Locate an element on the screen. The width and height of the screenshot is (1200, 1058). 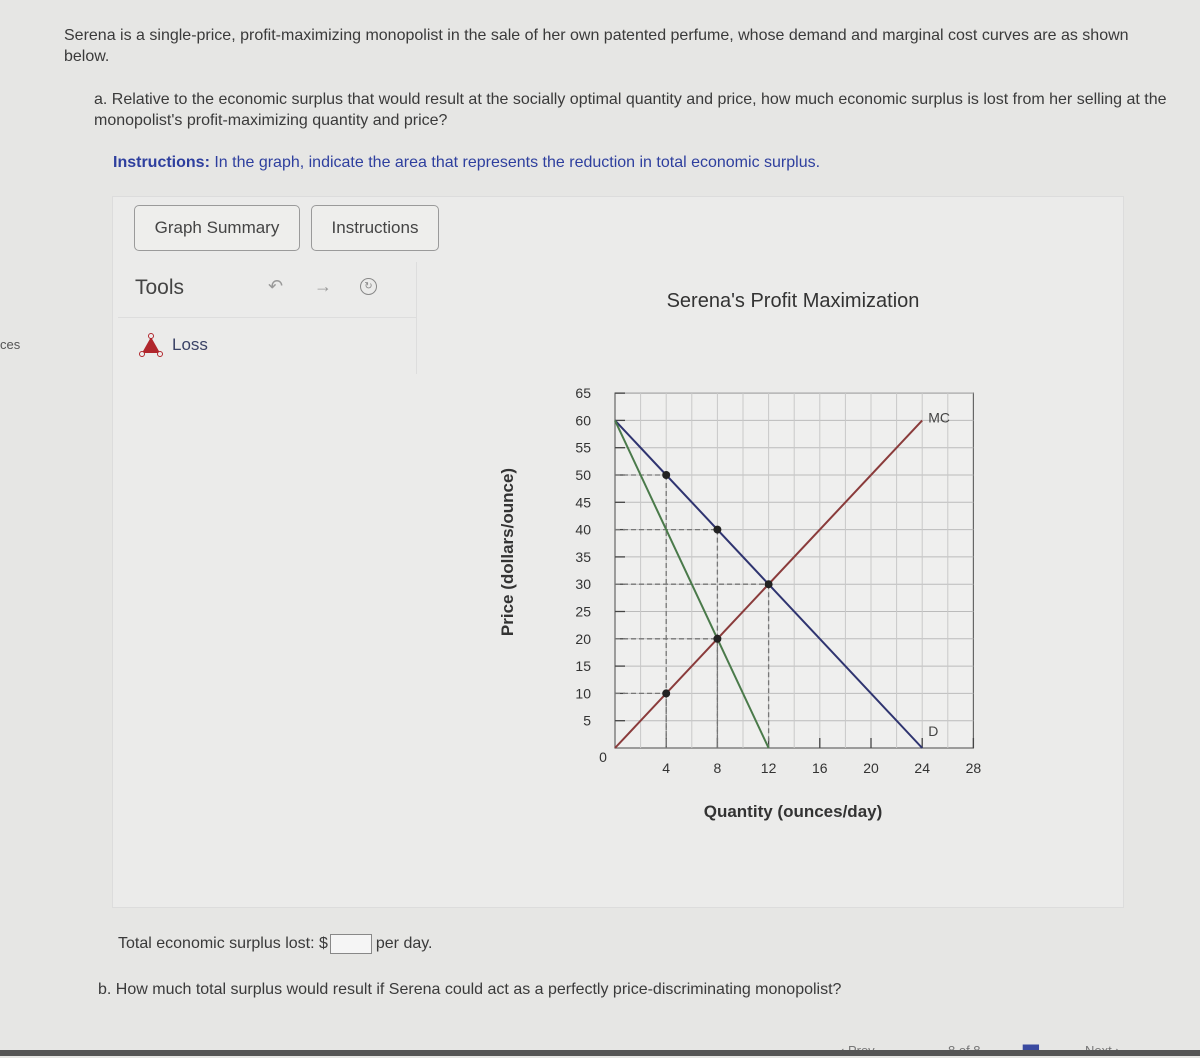
undo-icon: ↶ is located at coordinates (275, 286).